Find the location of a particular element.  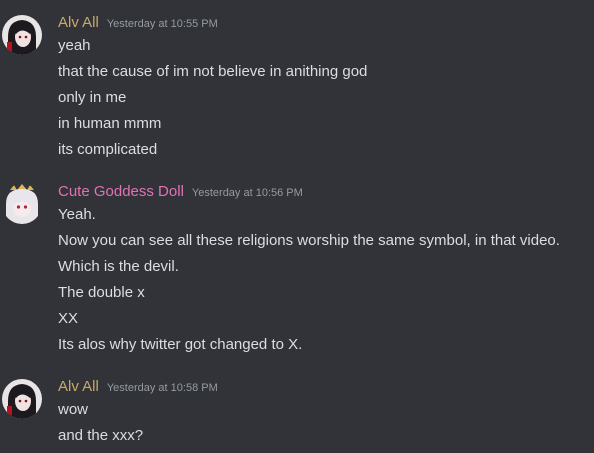

message-line: Yeah. is located at coordinates (77, 214).